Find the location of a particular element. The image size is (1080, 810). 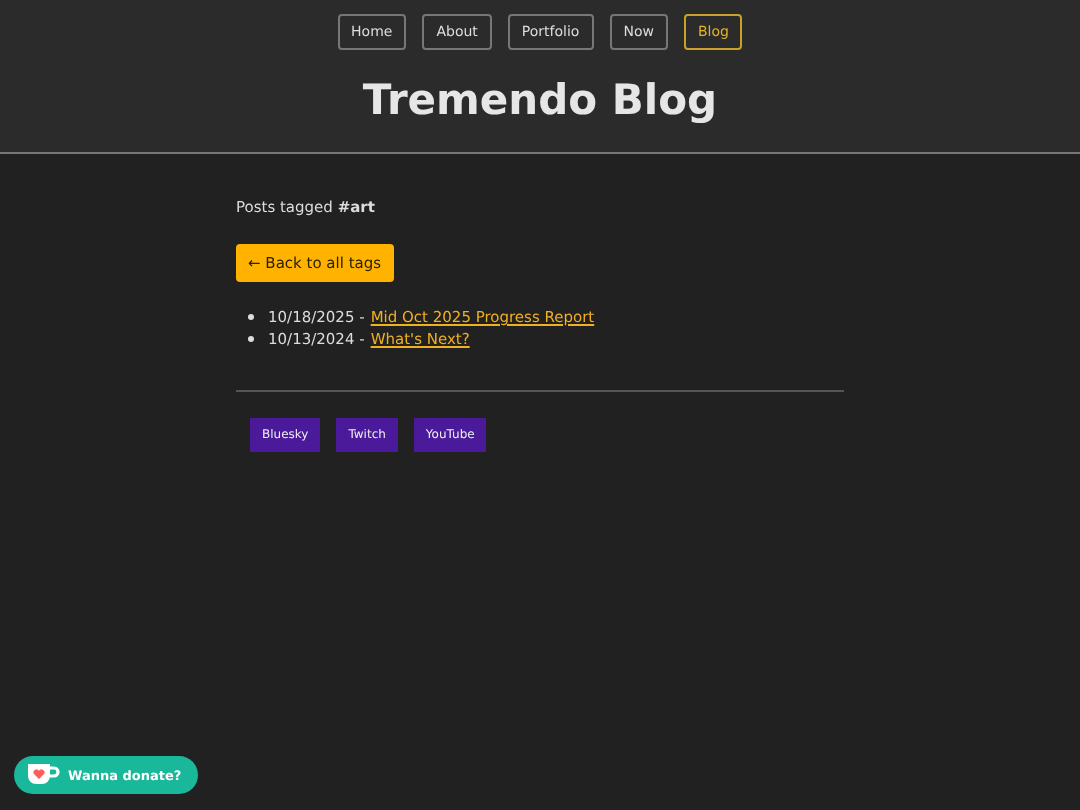

cup-icon is located at coordinates (42, 775).